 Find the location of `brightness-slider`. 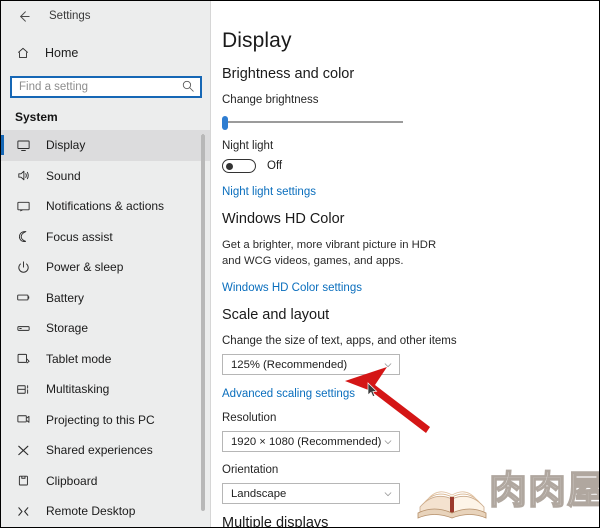

brightness-slider is located at coordinates (312, 123).